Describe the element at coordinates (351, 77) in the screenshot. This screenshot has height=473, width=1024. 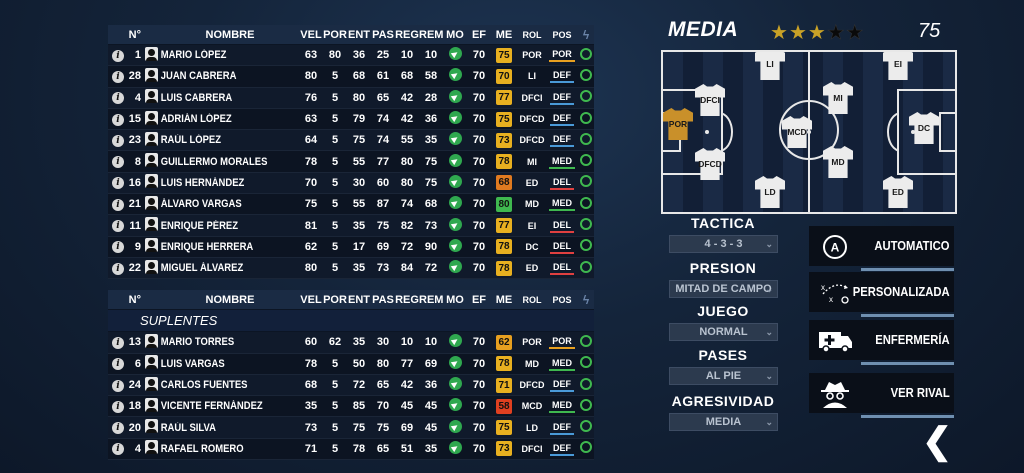
I see `player-row: i 28 JUAN CABRERA 80 5 68 61 68 58 70 70 LI DEF` at that location.